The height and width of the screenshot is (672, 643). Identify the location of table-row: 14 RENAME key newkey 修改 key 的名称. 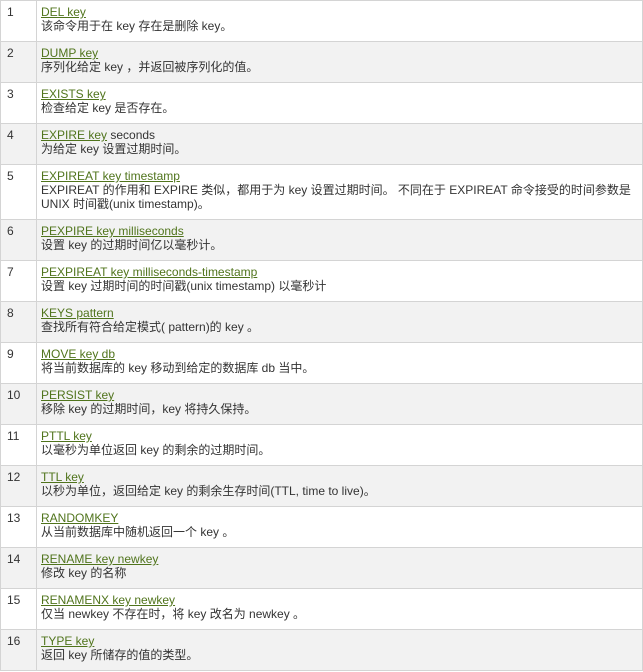
(321, 568).